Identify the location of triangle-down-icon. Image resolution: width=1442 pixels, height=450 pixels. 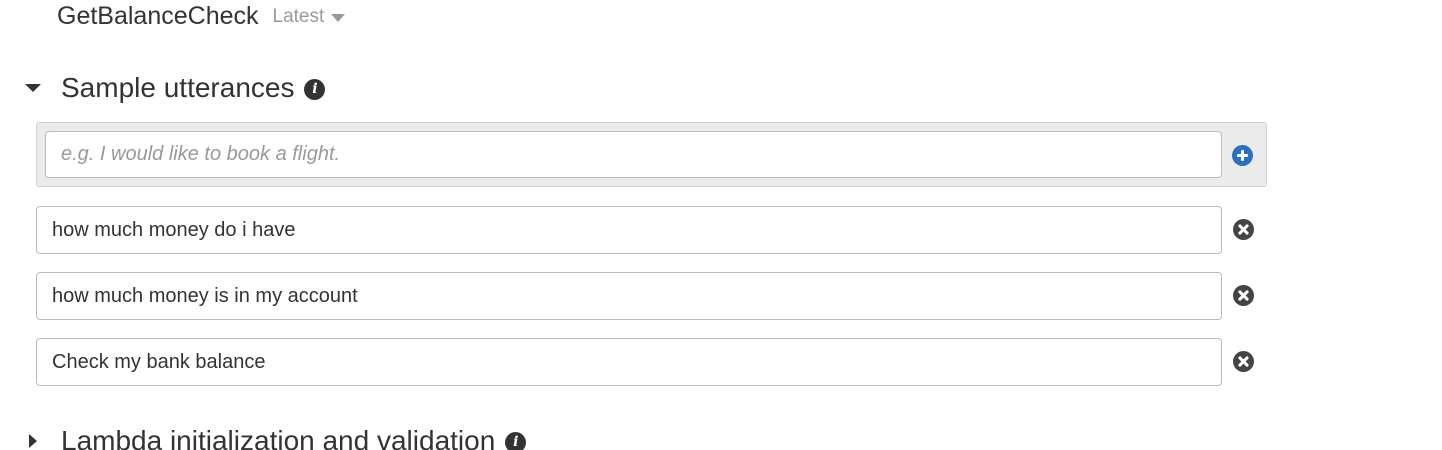
(33, 88).